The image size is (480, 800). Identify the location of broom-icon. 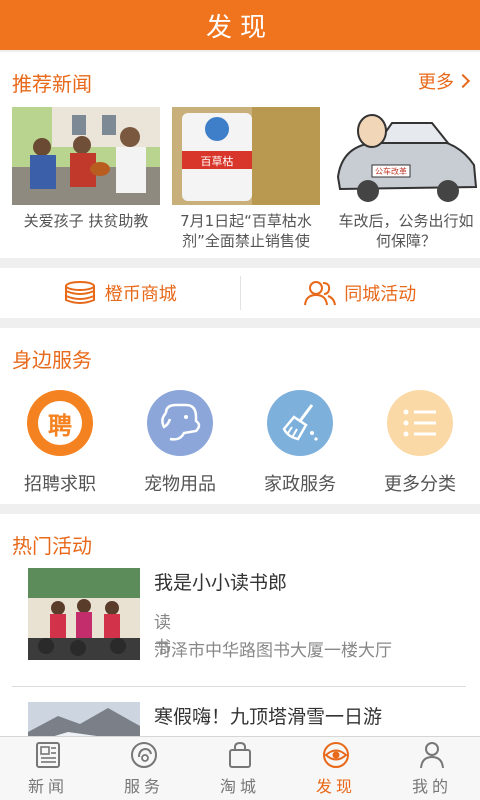
(300, 423).